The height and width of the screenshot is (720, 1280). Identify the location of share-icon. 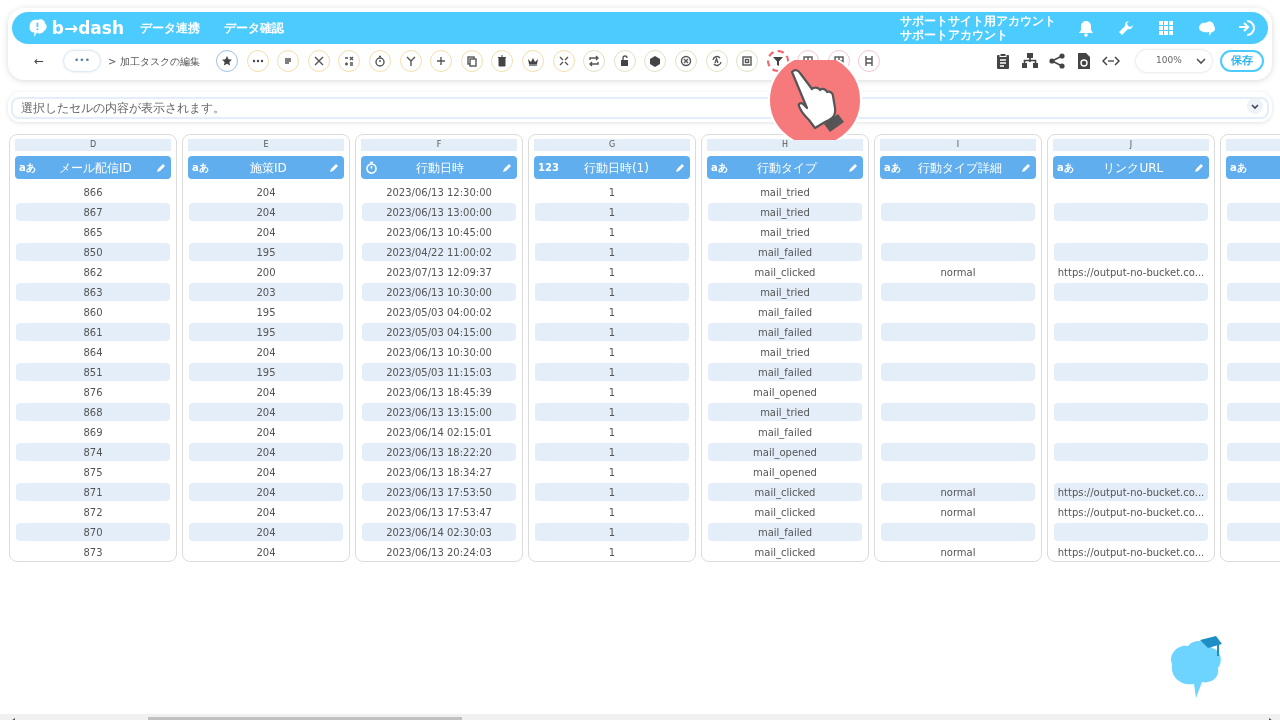
(1057, 61).